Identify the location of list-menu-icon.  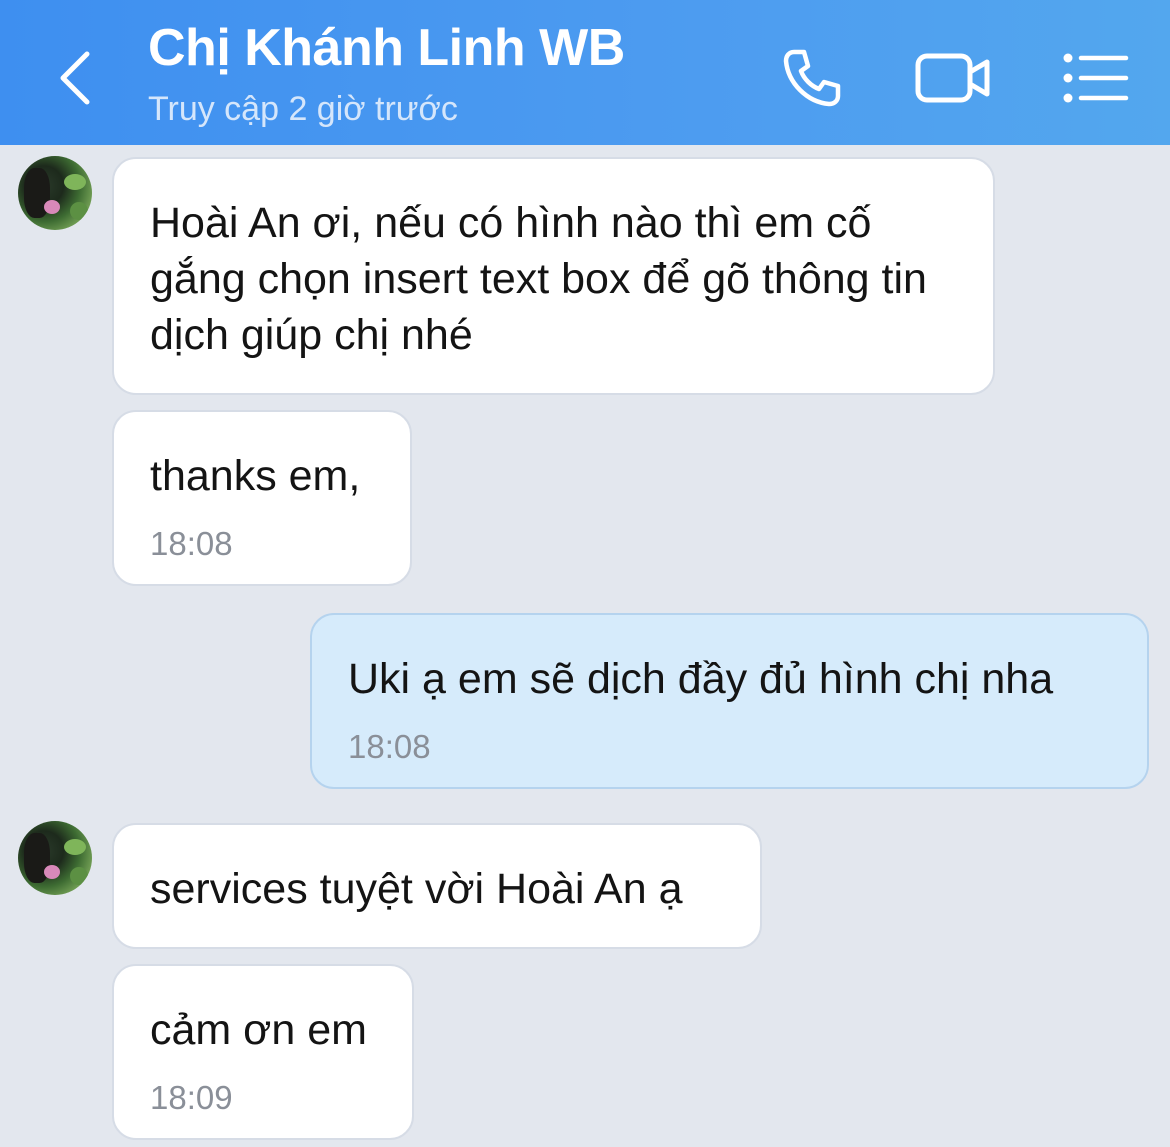
(1096, 78).